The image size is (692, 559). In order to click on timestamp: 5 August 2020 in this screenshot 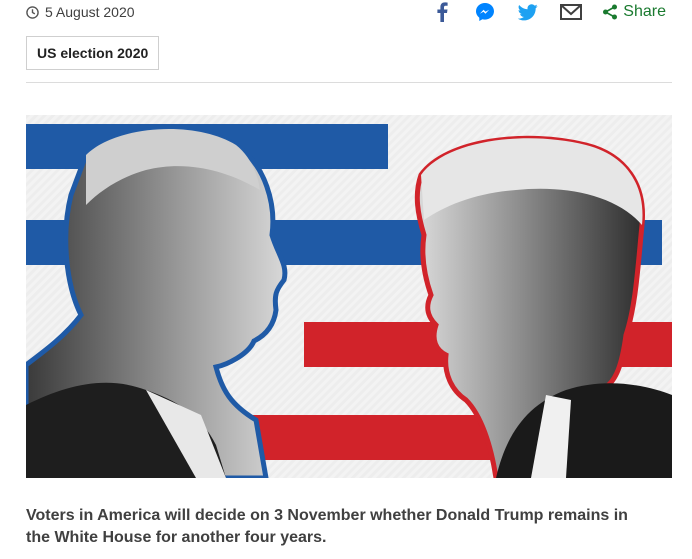, I will do `click(80, 12)`.